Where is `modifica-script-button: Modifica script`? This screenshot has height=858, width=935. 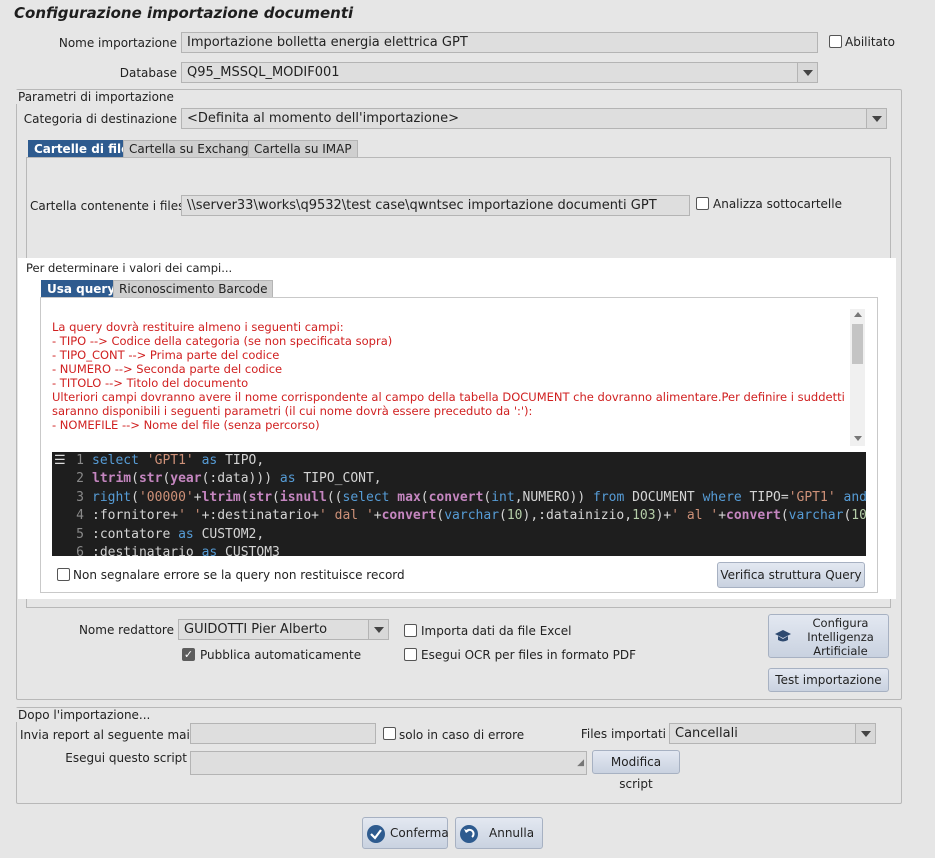 modifica-script-button: Modifica script is located at coordinates (636, 770).